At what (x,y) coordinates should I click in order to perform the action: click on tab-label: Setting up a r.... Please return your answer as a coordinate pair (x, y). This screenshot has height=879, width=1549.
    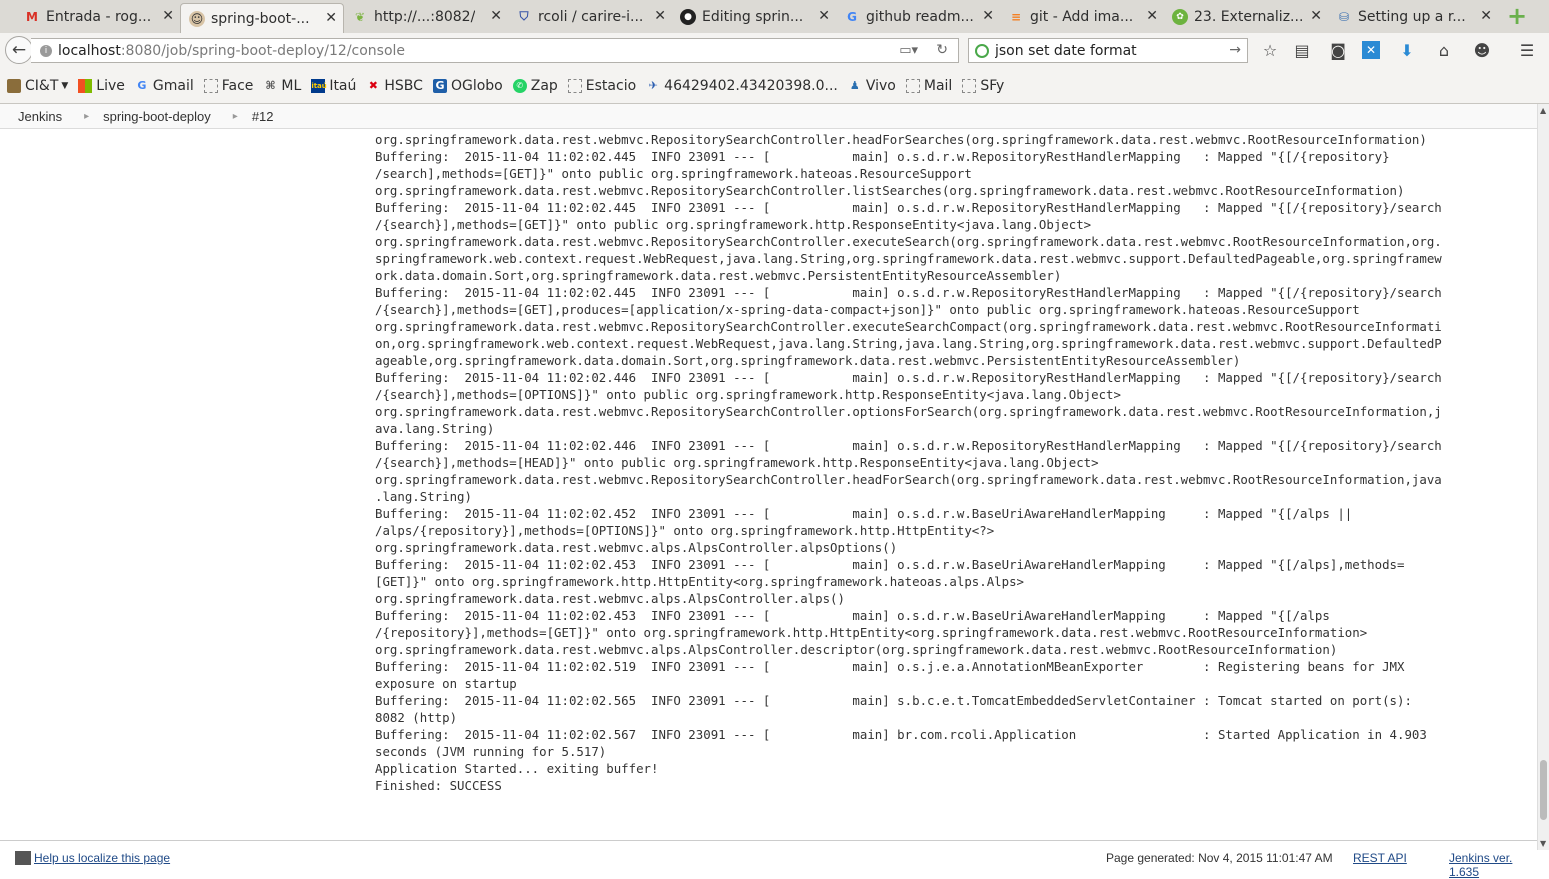
    Looking at the image, I should click on (1412, 16).